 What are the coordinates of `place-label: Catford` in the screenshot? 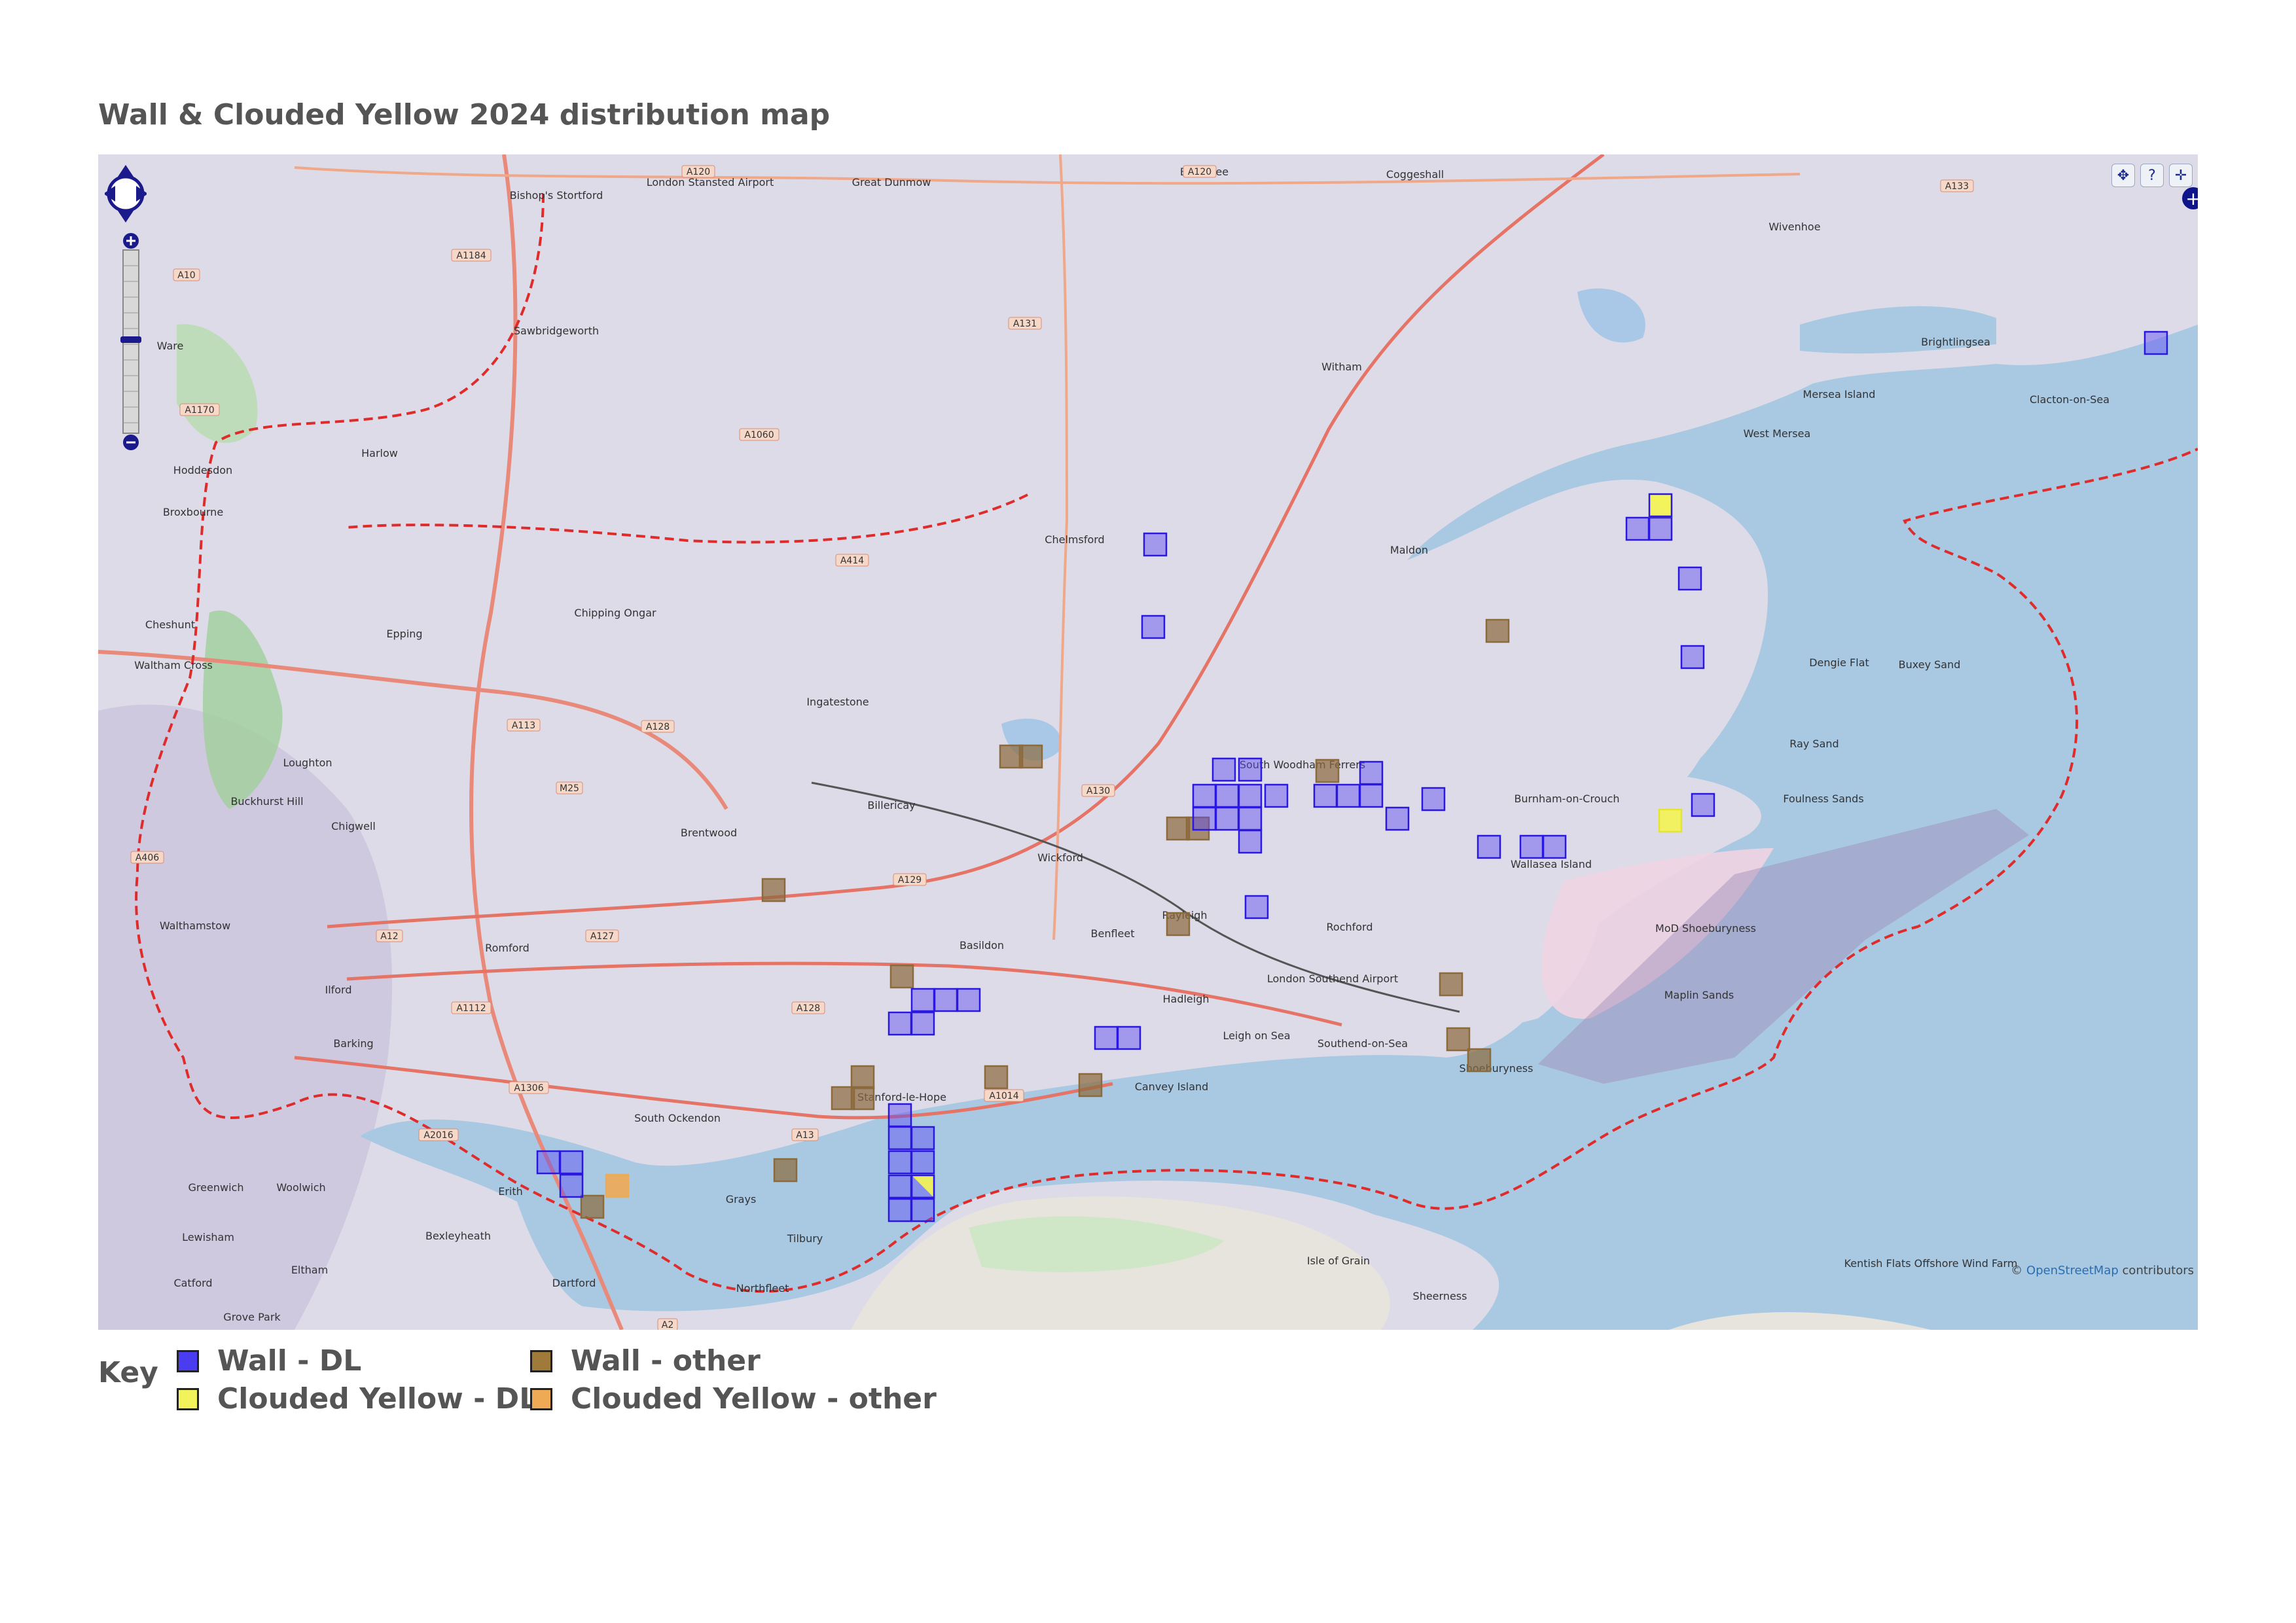 It's located at (192, 1283).